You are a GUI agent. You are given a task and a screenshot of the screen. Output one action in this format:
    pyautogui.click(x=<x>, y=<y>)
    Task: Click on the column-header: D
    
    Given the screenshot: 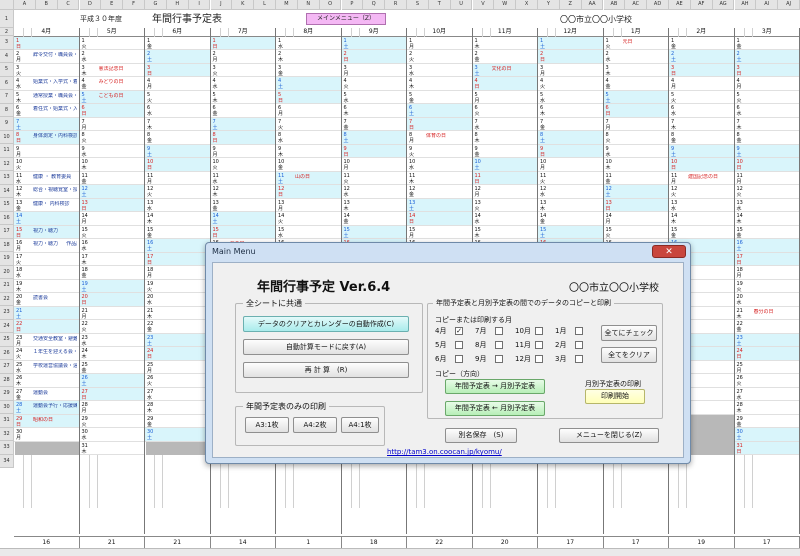 What is the action you would take?
    pyautogui.click(x=90, y=5)
    